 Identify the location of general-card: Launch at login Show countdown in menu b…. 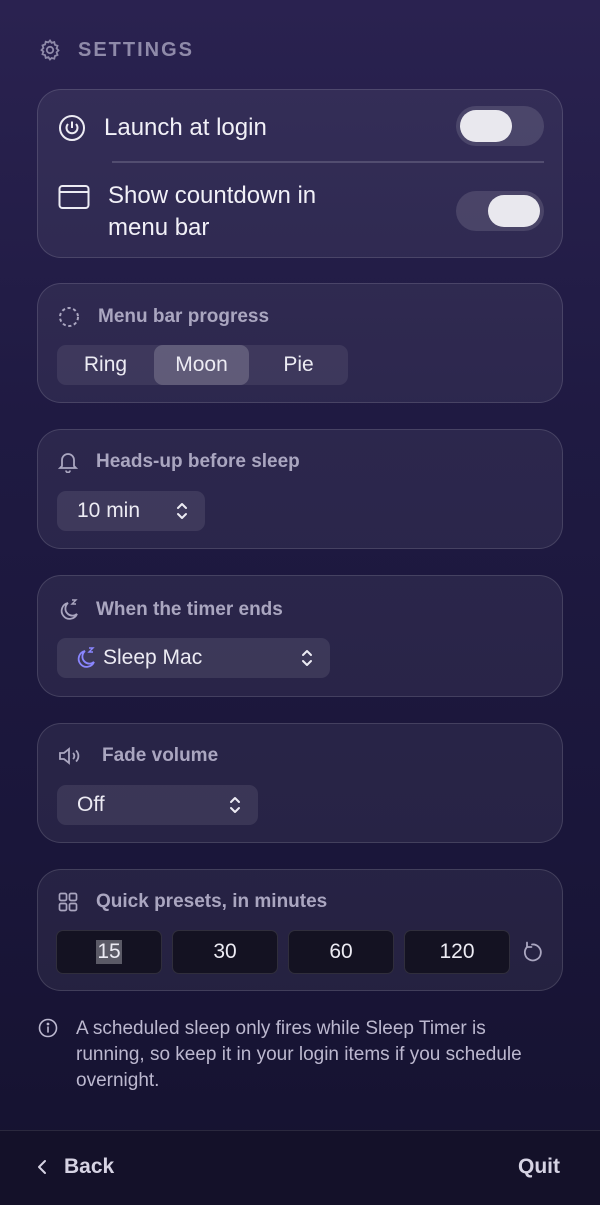
(300, 173).